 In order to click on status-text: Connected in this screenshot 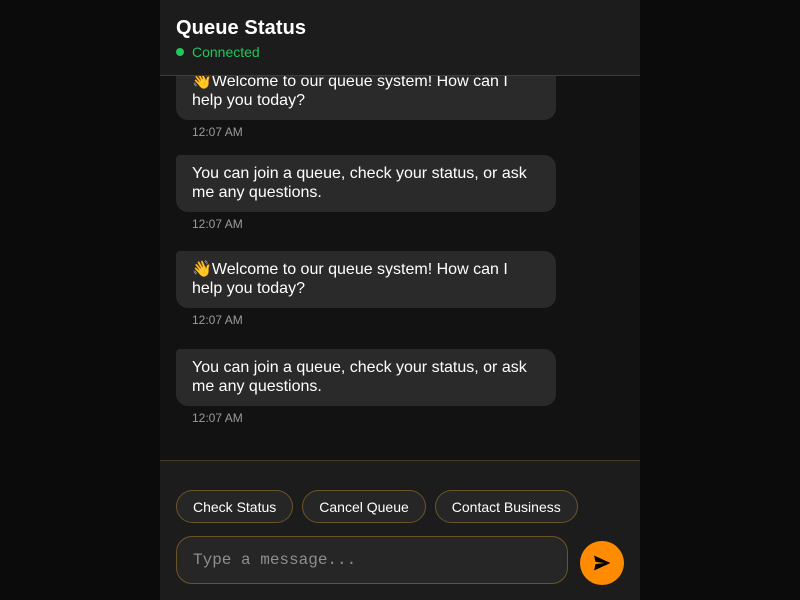, I will do `click(226, 52)`.